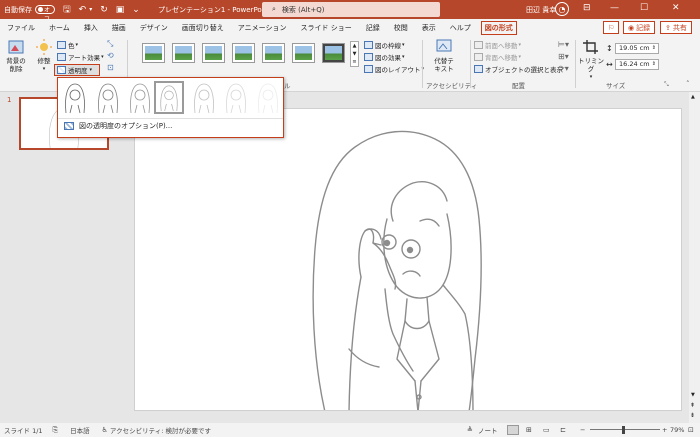 Image resolution: width=700 pixels, height=437 pixels. I want to click on undo-icon: ↶, so click(83, 10).